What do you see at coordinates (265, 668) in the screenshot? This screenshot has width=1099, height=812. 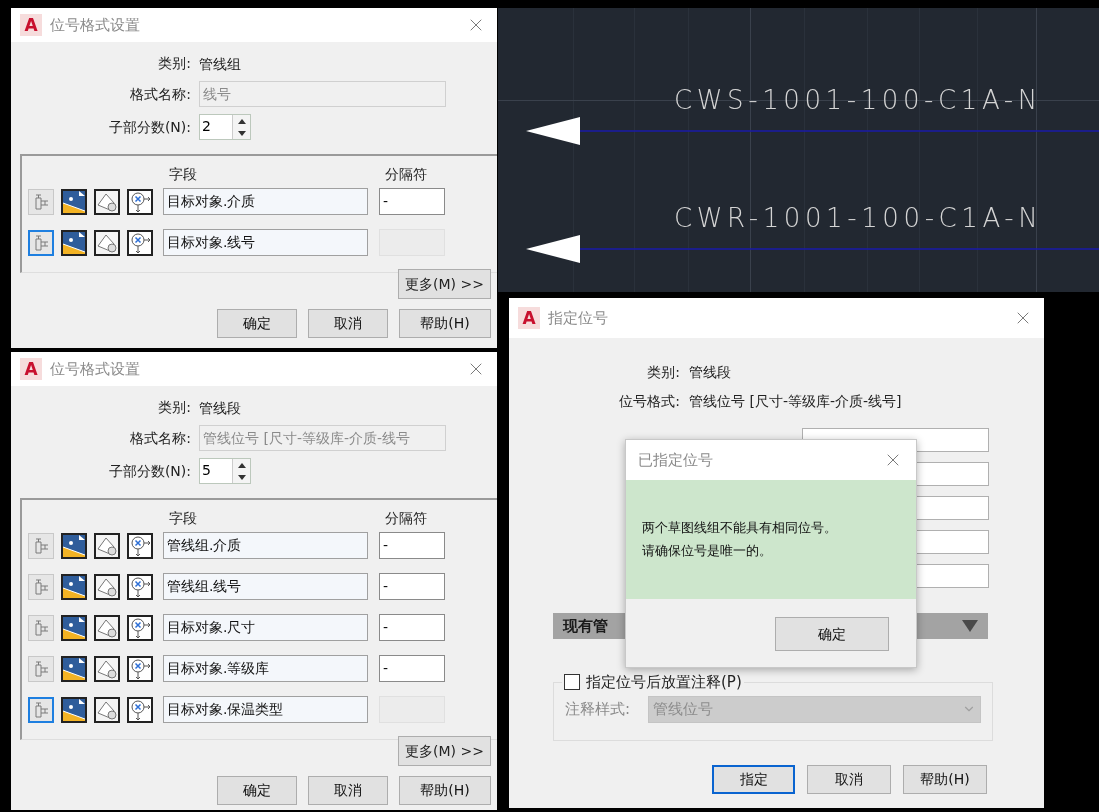 I see `field-input: 目标对象.等级库` at bounding box center [265, 668].